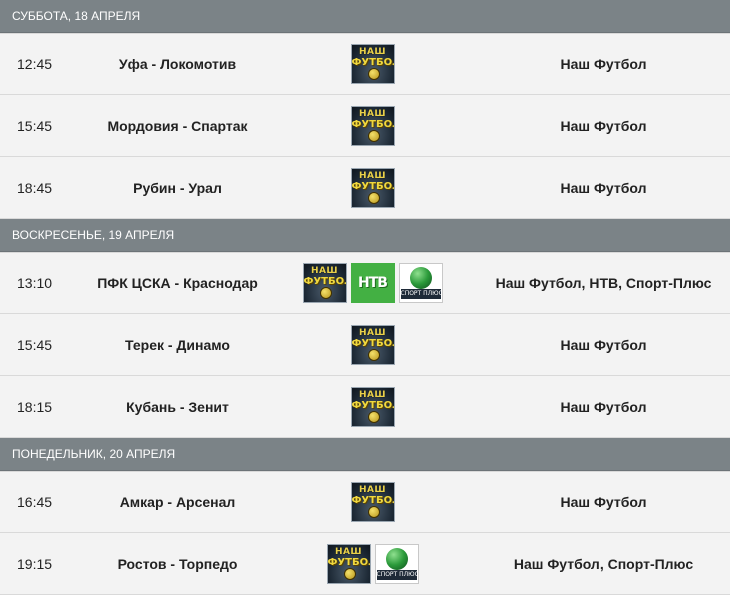 Image resolution: width=730 pixels, height=613 pixels. Describe the element at coordinates (177, 407) in the screenshot. I see `match-teams: Кубань - Зенит` at that location.